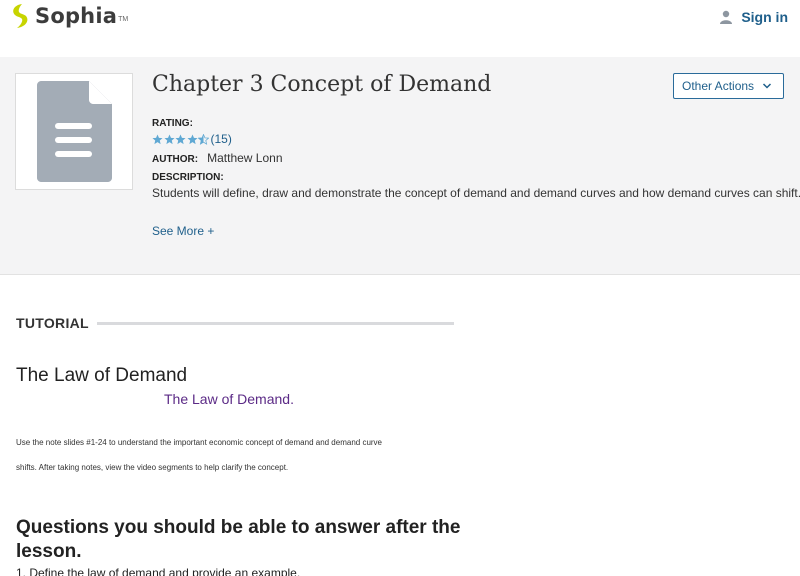 The height and width of the screenshot is (576, 800). I want to click on author-label: AUTHOR:, so click(175, 159).